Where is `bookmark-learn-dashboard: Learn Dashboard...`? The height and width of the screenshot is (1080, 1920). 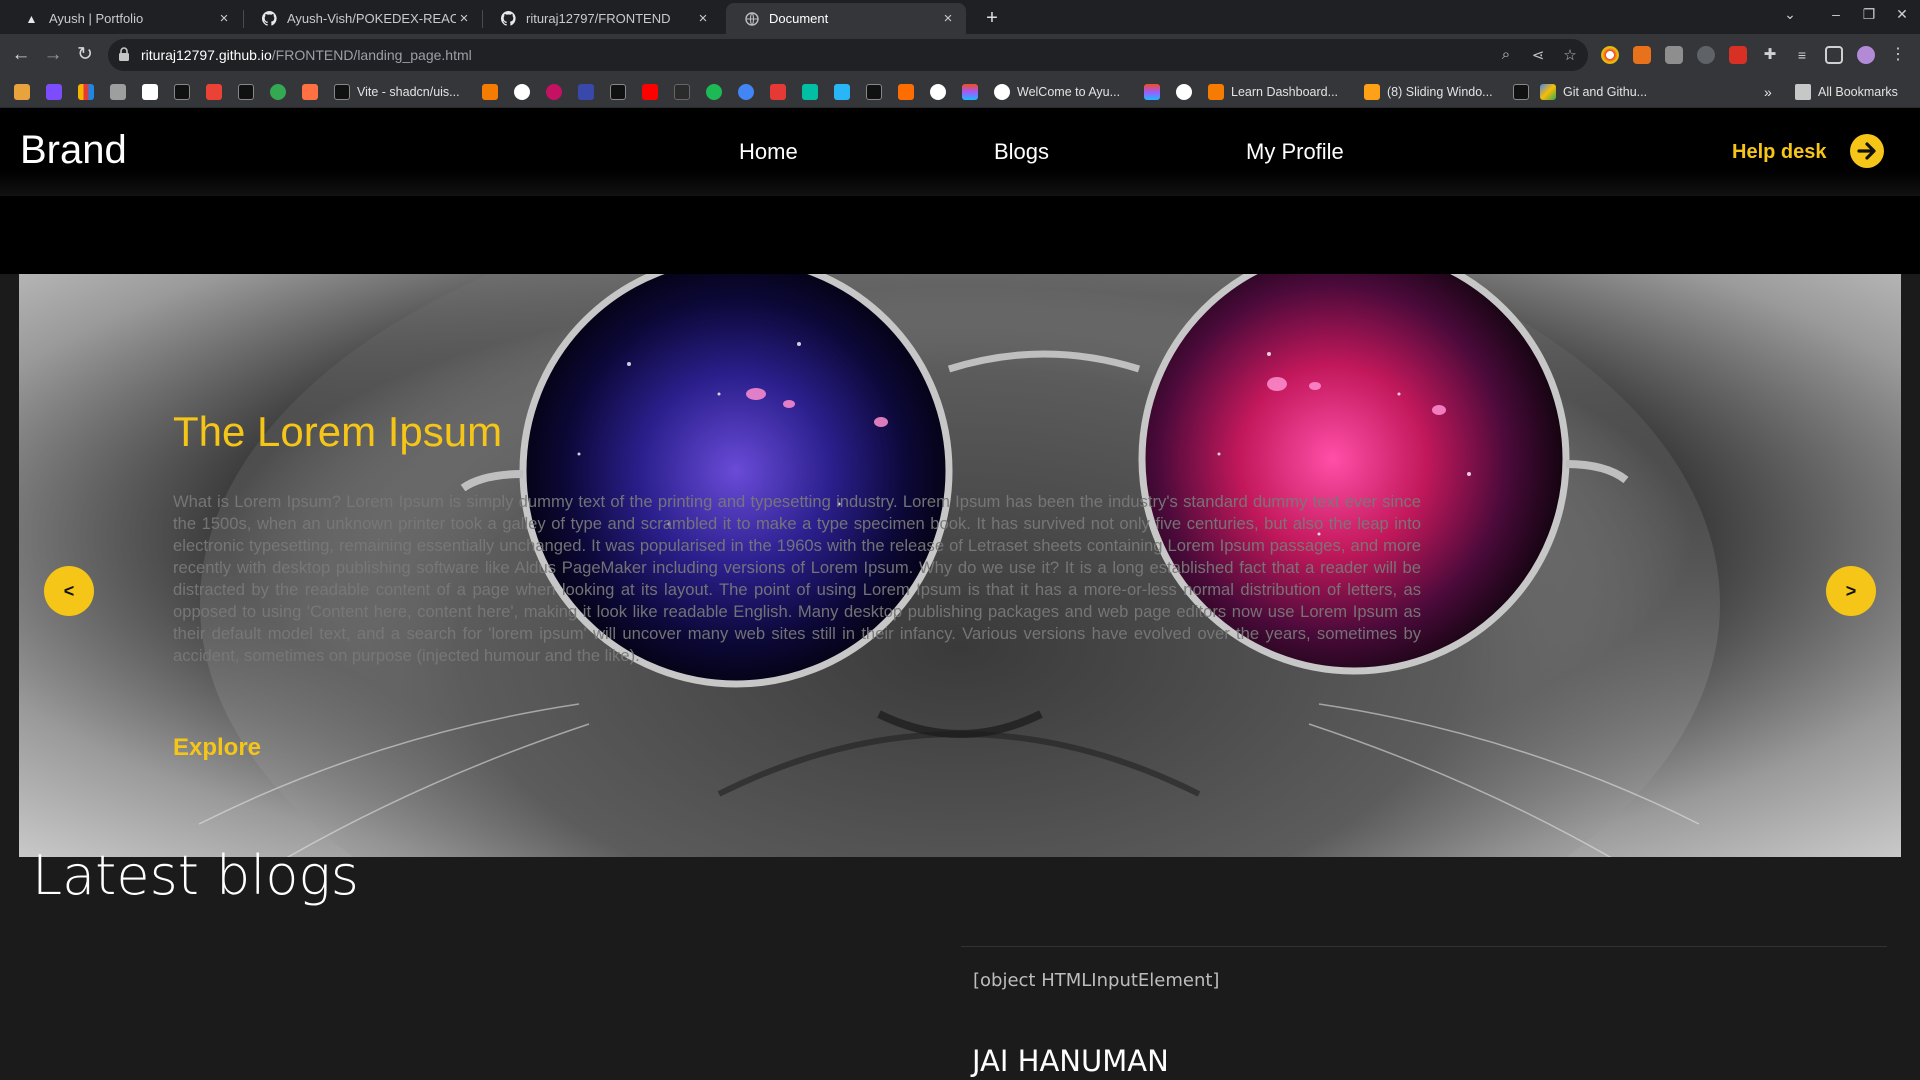 bookmark-learn-dashboard: Learn Dashboard... is located at coordinates (1273, 92).